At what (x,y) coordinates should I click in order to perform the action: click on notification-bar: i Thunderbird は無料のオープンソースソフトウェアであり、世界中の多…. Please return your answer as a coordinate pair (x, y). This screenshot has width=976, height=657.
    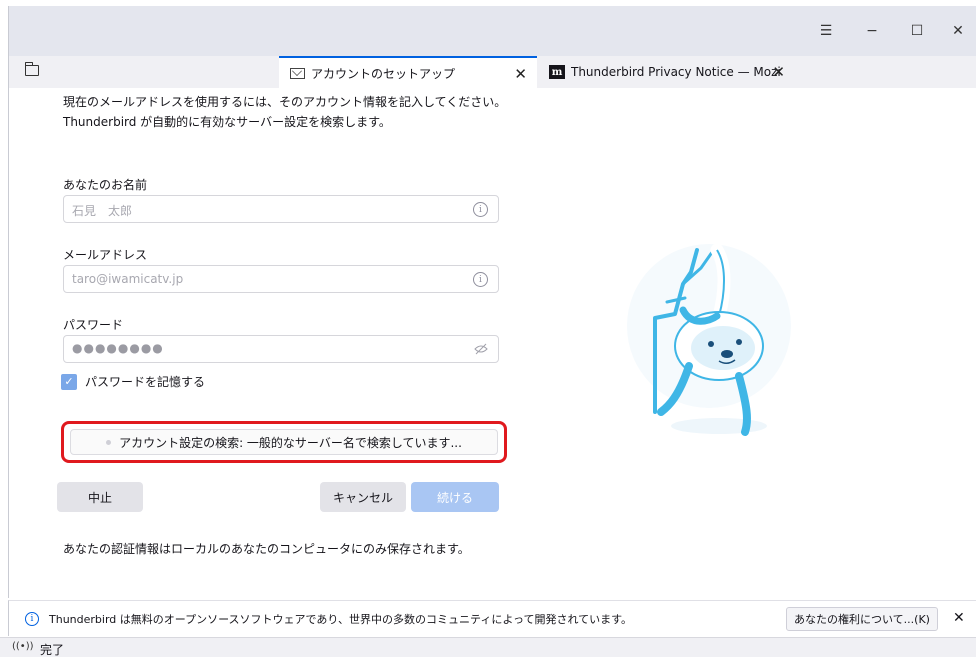
    Looking at the image, I should click on (492, 618).